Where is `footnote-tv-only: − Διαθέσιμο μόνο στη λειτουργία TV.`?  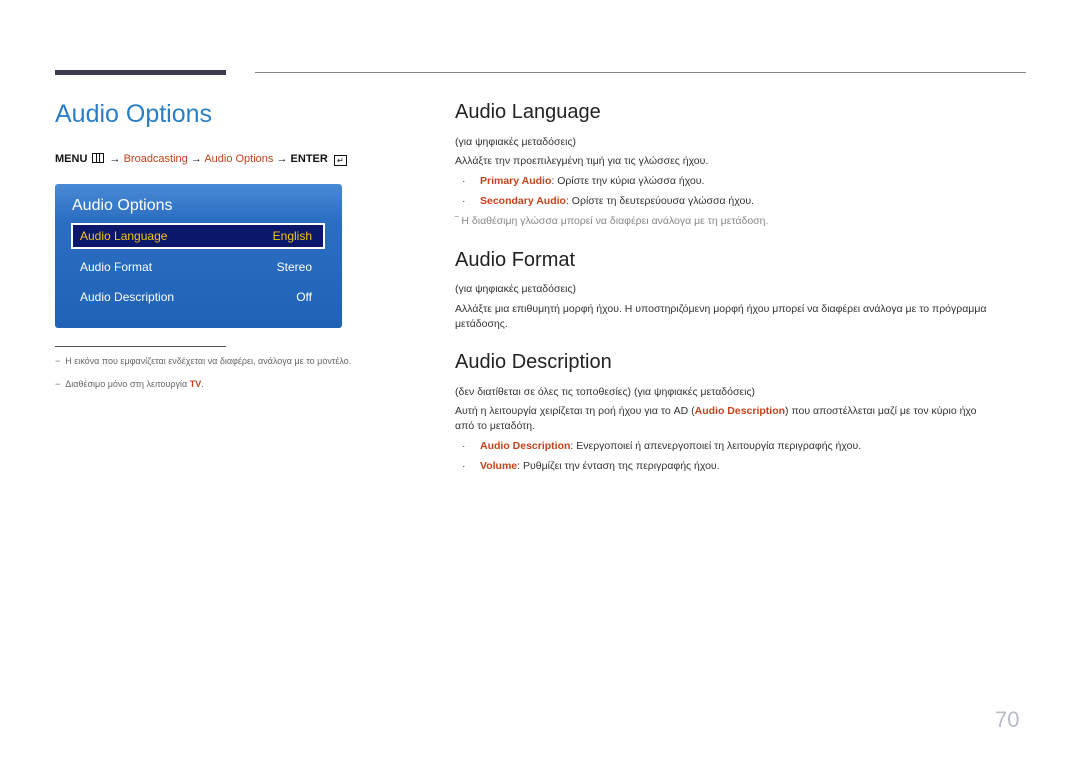
footnote-tv-only: − Διαθέσιμο μόνο στη λειτουργία TV. is located at coordinates (129, 384).